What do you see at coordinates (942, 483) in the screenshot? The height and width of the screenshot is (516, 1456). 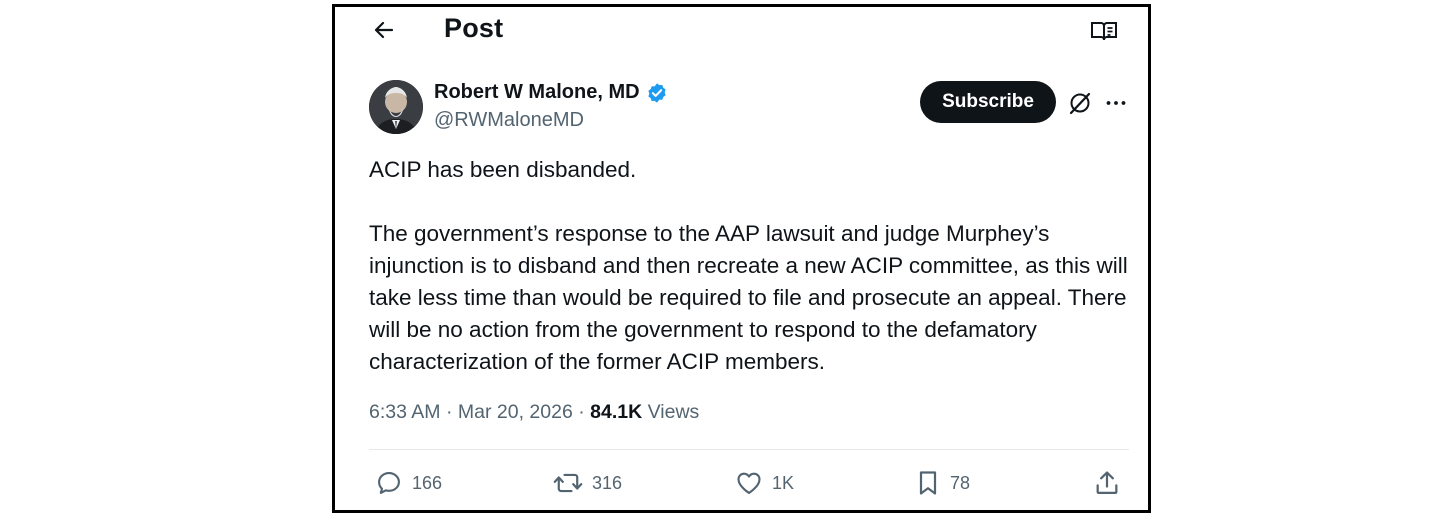 I see `bookmark-button: 78` at bounding box center [942, 483].